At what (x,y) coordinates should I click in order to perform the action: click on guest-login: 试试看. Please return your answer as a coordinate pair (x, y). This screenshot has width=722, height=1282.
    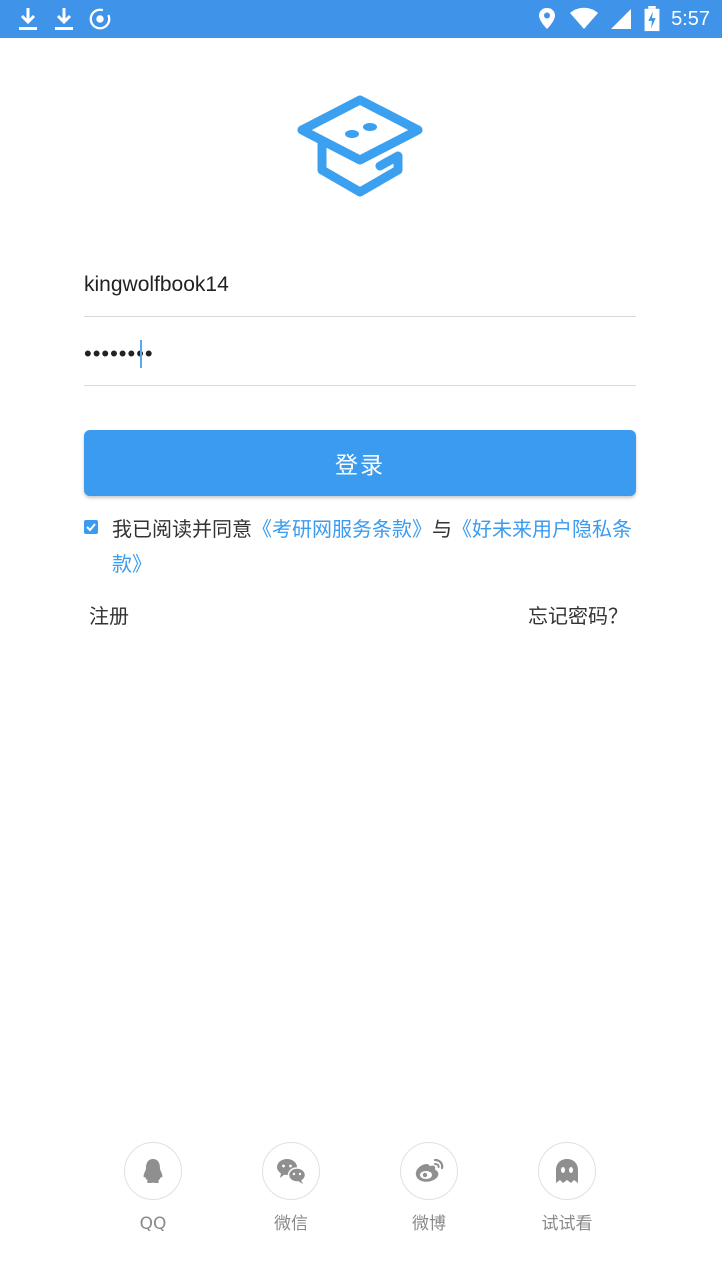
    Looking at the image, I should click on (567, 1189).